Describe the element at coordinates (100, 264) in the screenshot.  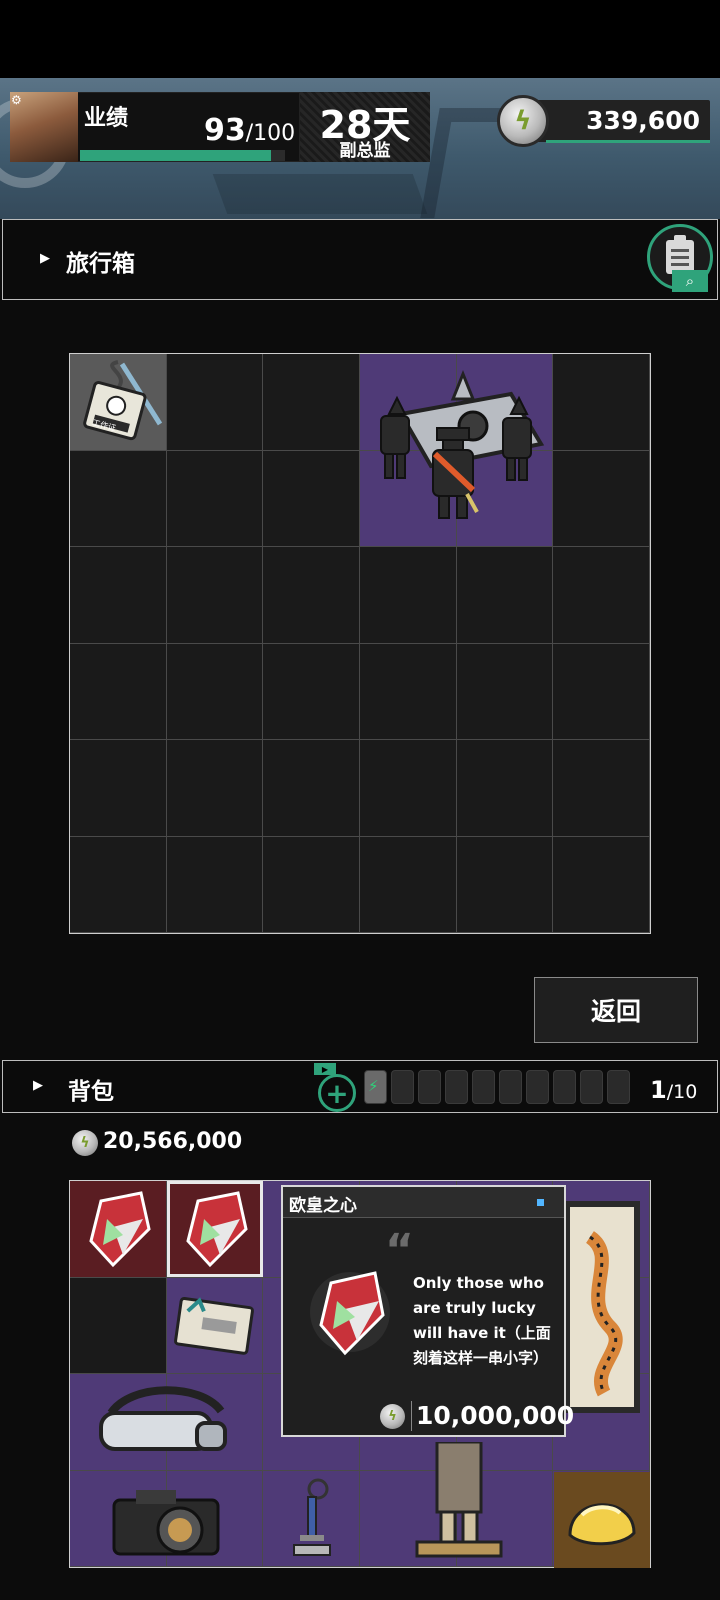
I see `suitcase-title: 旅行箱` at that location.